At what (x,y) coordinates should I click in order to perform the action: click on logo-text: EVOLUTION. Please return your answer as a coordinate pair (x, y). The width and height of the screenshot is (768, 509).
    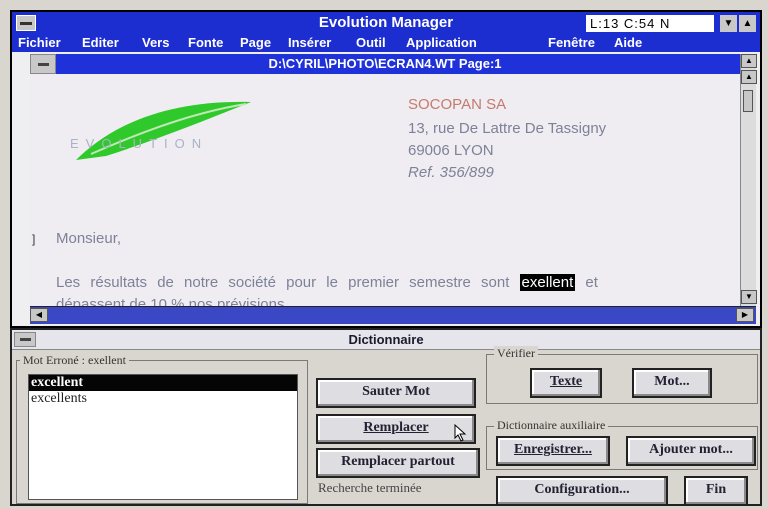
    Looking at the image, I should click on (139, 143).